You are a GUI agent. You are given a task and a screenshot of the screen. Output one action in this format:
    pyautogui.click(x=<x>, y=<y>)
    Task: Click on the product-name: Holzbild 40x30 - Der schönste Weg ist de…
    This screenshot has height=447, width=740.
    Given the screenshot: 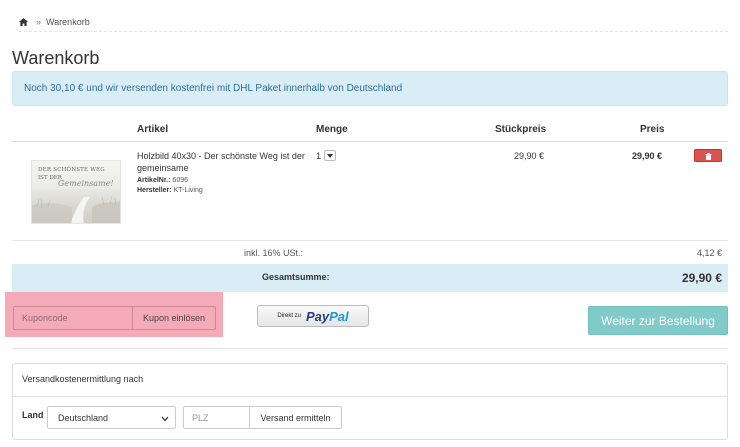 What is the action you would take?
    pyautogui.click(x=223, y=162)
    